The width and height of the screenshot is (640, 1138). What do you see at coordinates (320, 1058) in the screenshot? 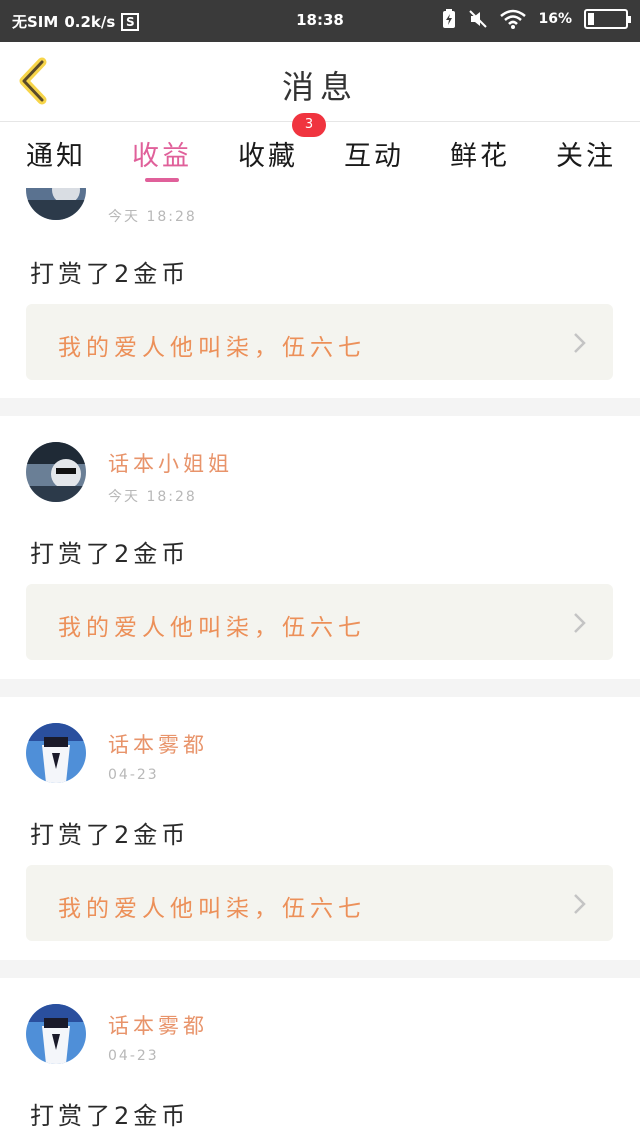
I see `list-item: 话本雾都 04-23 打赏了2金币` at bounding box center [320, 1058].